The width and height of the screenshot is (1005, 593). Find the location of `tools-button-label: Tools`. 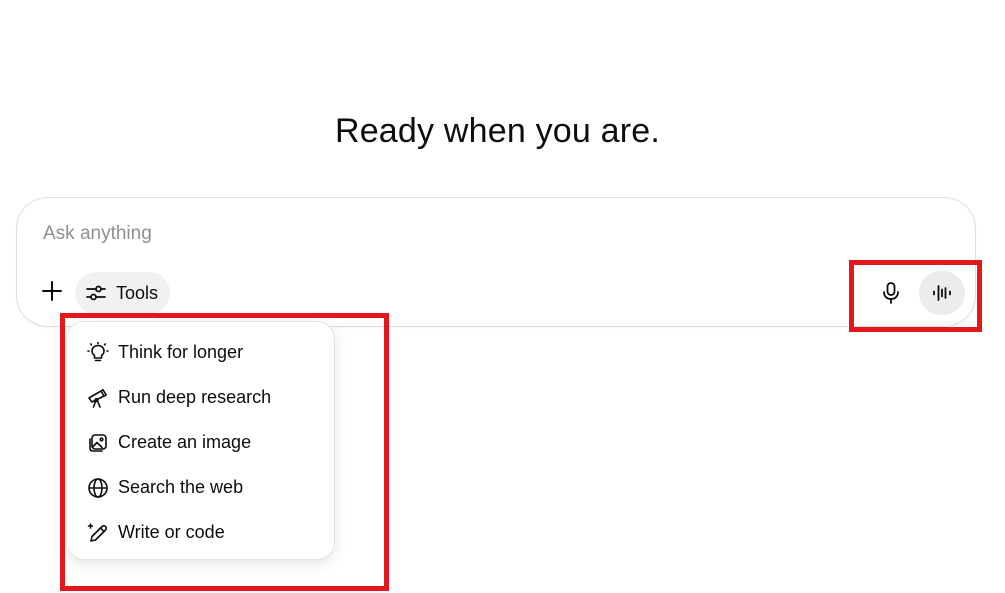

tools-button-label: Tools is located at coordinates (137, 292).